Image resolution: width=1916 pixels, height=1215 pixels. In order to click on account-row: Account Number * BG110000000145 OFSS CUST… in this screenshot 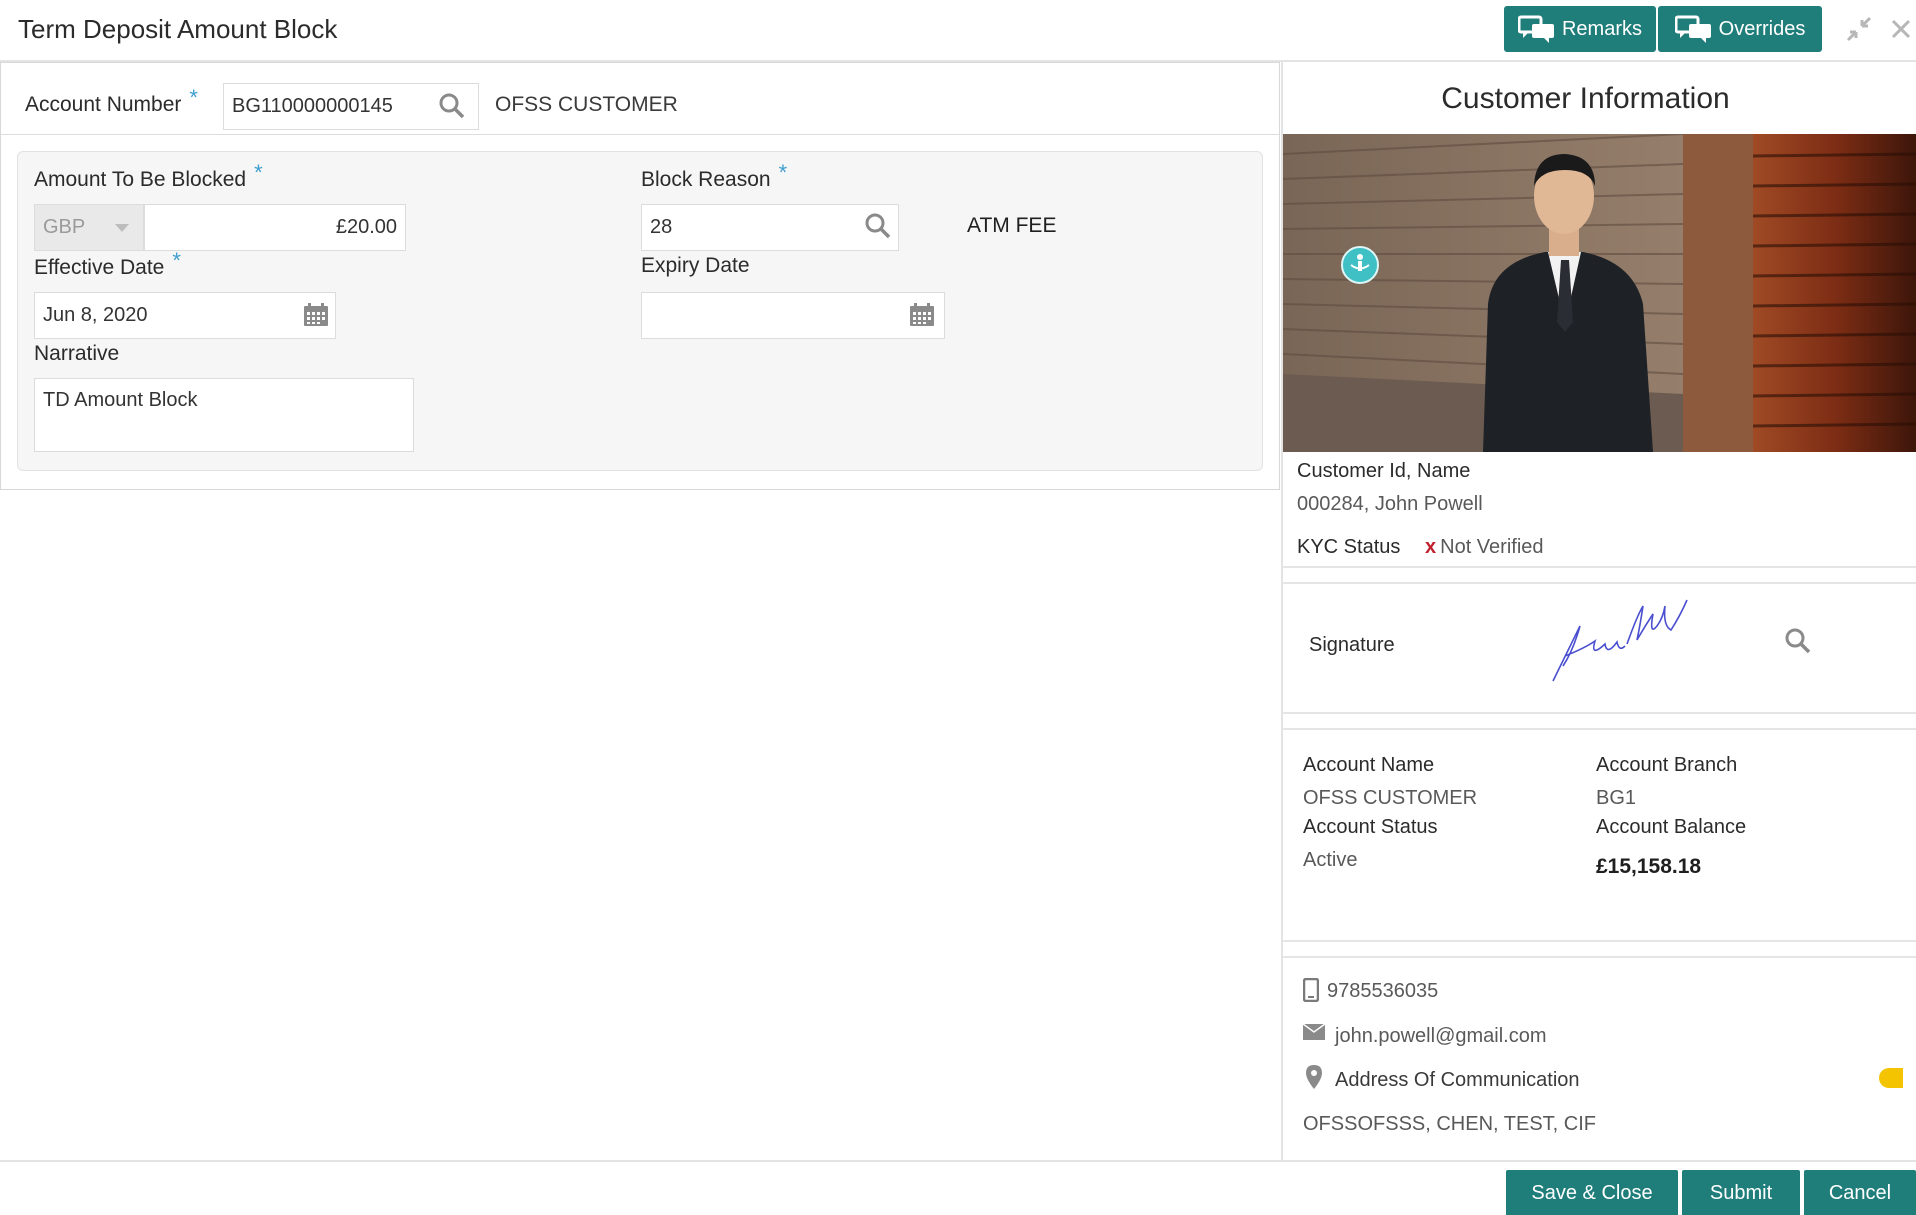, I will do `click(640, 99)`.